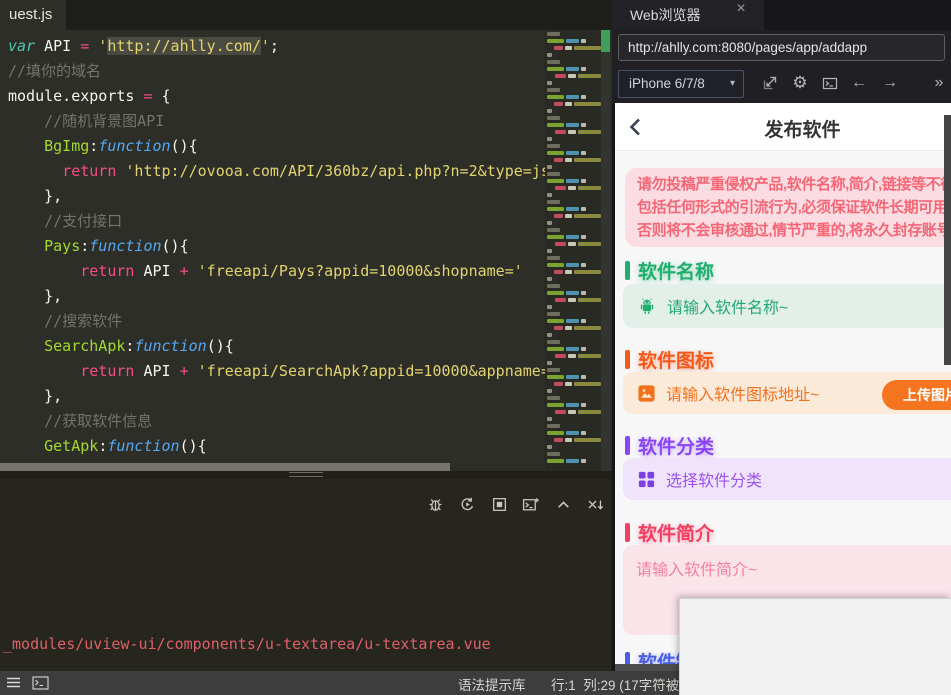 The image size is (951, 695). I want to click on browser-tabbar: Web浏览器 ×, so click(781, 15).